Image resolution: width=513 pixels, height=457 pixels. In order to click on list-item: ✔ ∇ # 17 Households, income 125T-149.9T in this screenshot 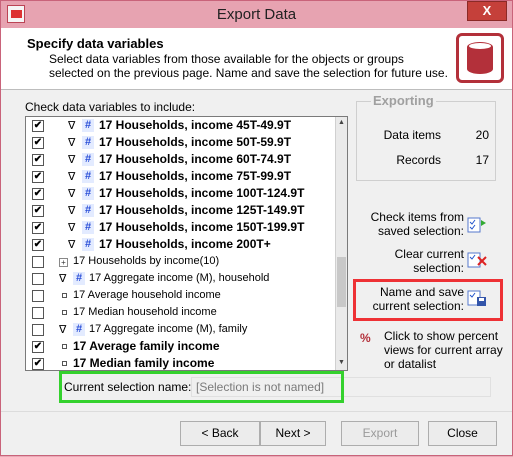, I will do `click(181, 211)`.